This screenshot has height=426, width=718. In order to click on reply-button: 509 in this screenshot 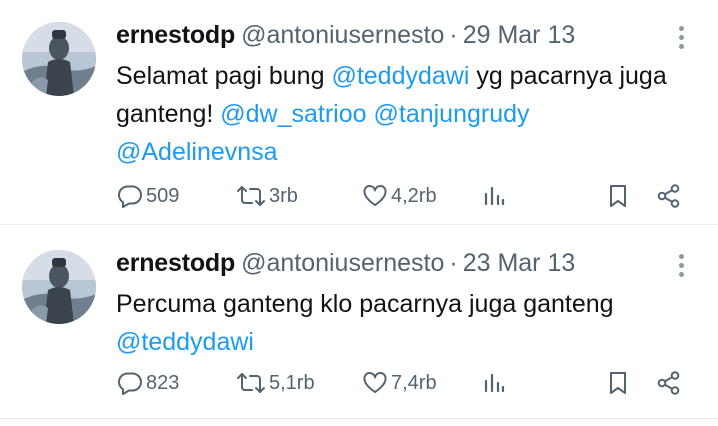, I will do `click(148, 196)`.